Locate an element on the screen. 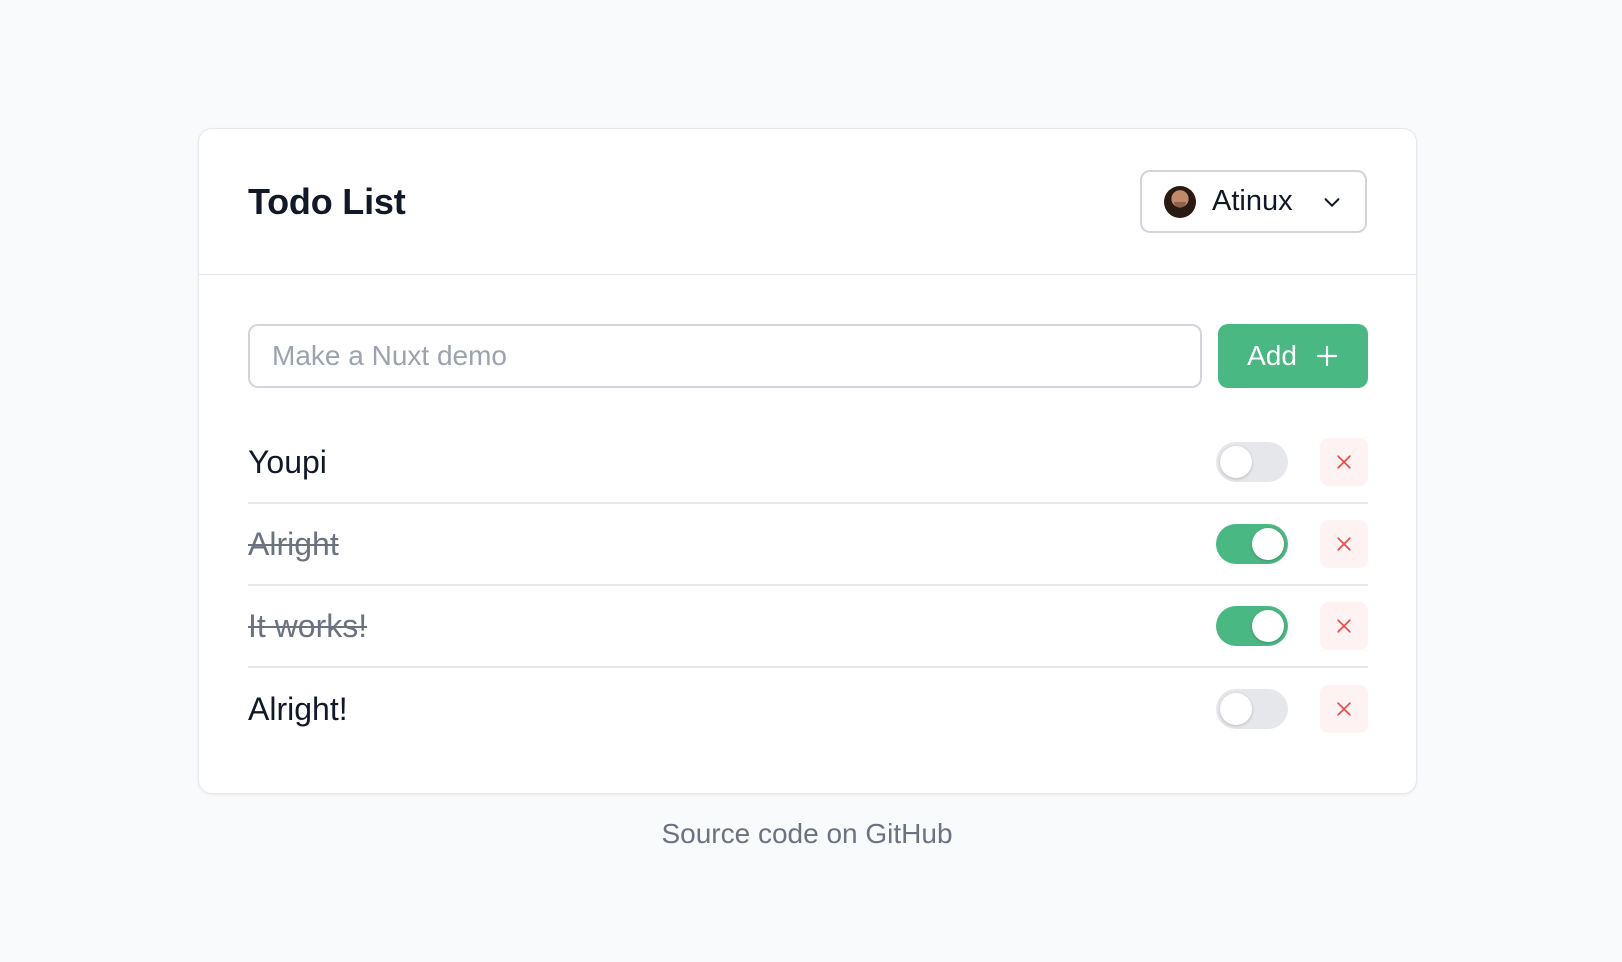 Image resolution: width=1622 pixels, height=962 pixels. plus-icon is located at coordinates (1327, 356).